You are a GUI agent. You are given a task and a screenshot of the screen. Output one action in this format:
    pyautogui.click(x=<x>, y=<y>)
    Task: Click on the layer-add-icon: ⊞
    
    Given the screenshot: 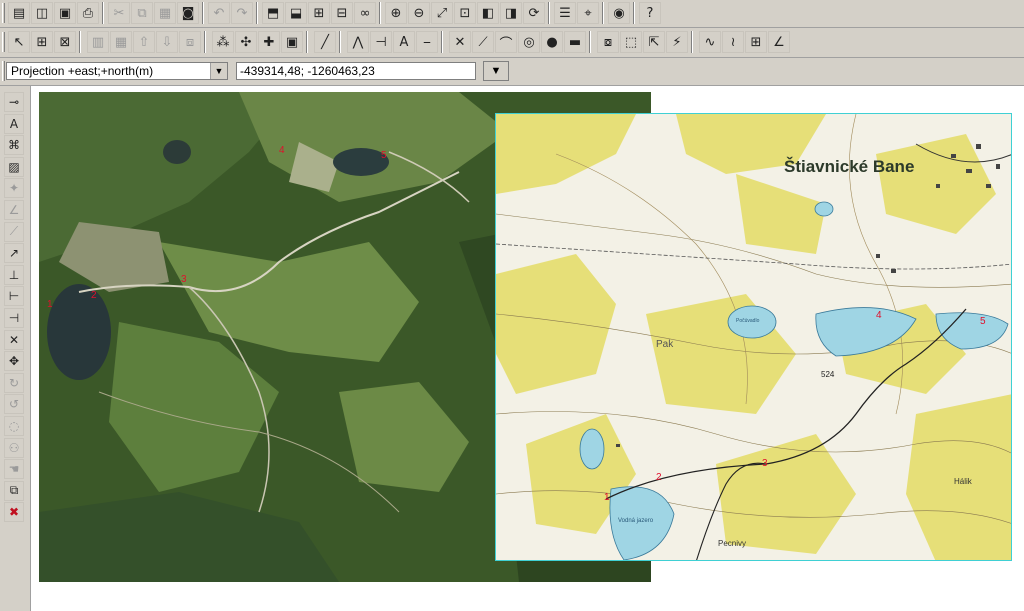 What is the action you would take?
    pyautogui.click(x=319, y=13)
    